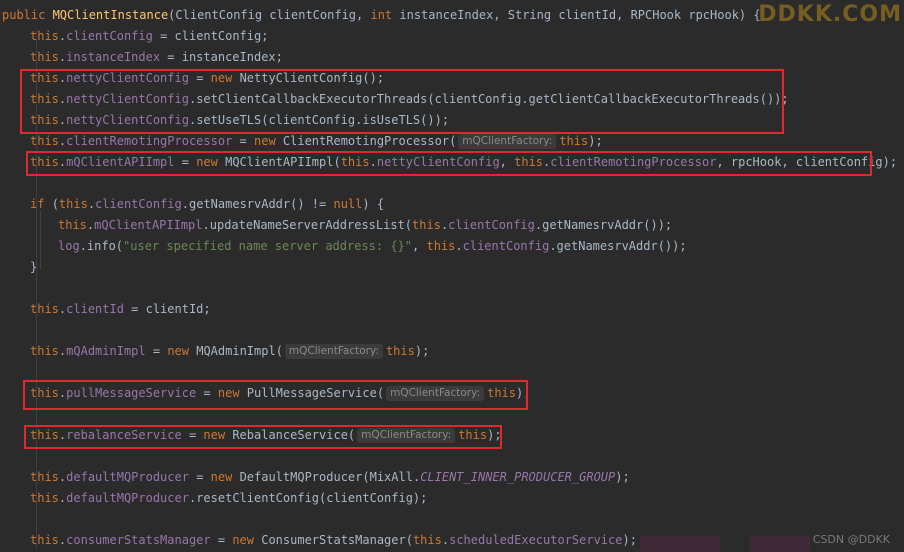  I want to click on token-keyword: int, so click(385, 15).